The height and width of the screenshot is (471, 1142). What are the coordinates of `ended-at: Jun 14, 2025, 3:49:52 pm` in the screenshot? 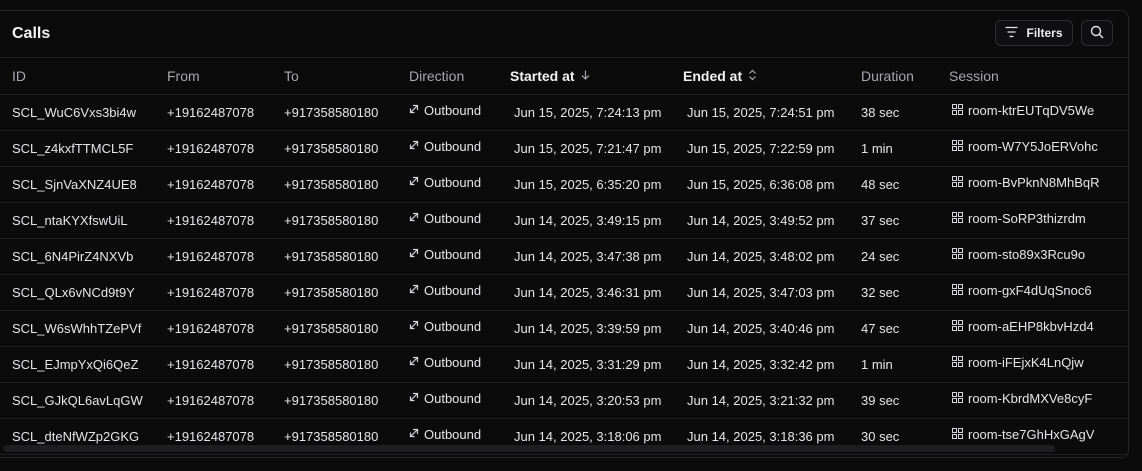 It's located at (761, 220).